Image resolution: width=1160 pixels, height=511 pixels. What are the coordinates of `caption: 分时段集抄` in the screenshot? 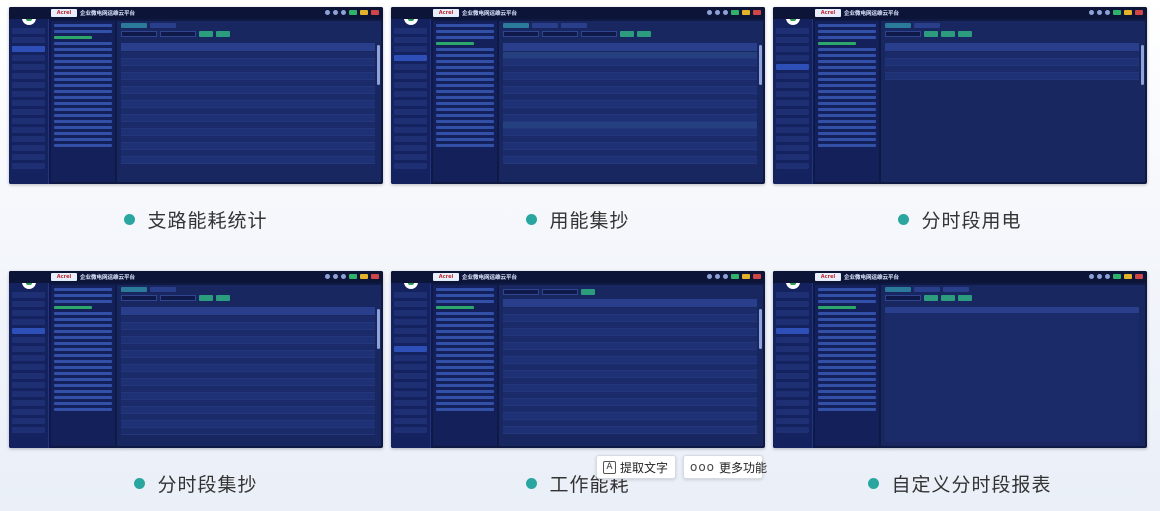 It's located at (196, 483).